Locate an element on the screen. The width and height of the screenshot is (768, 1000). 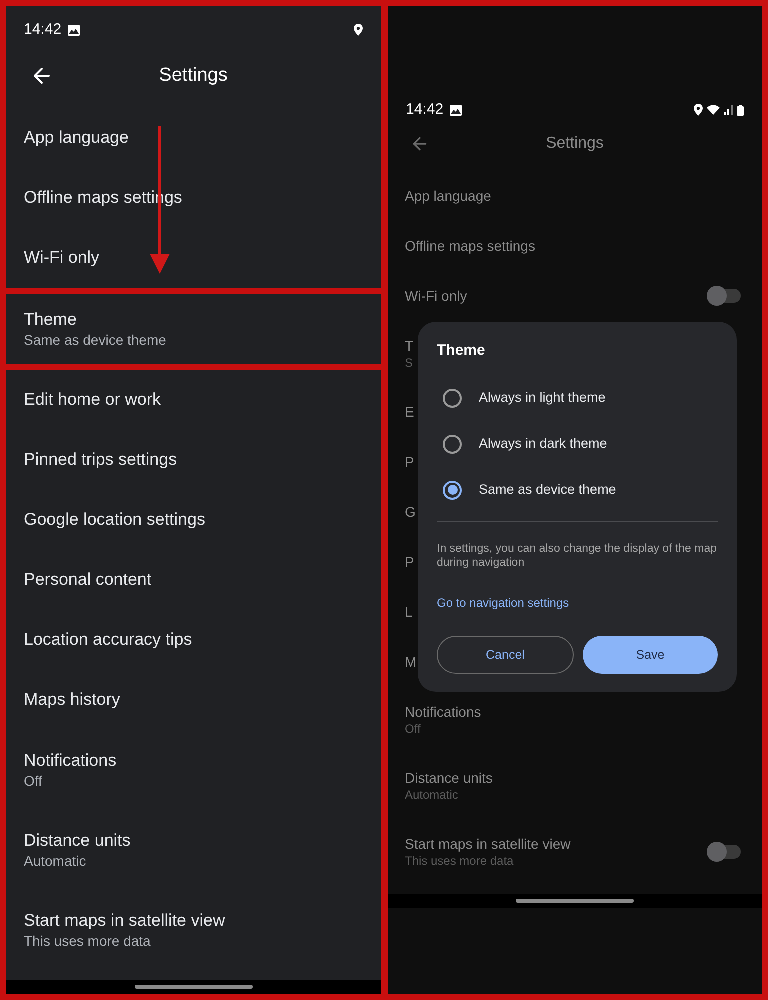
radio-option: Always in light theme is located at coordinates (577, 398).